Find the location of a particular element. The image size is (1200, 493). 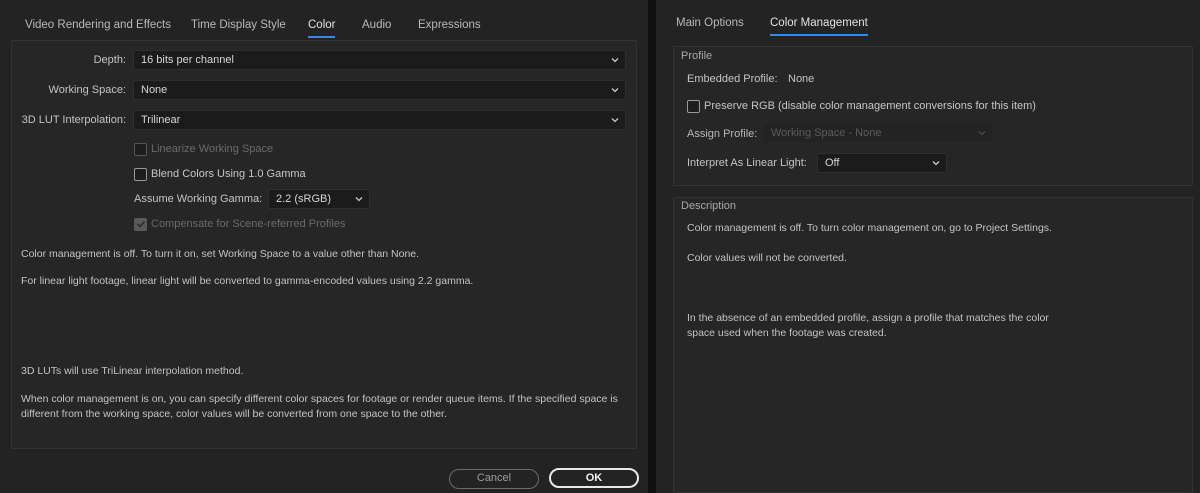

assign-profile-select: Working Space - None is located at coordinates (878, 133).